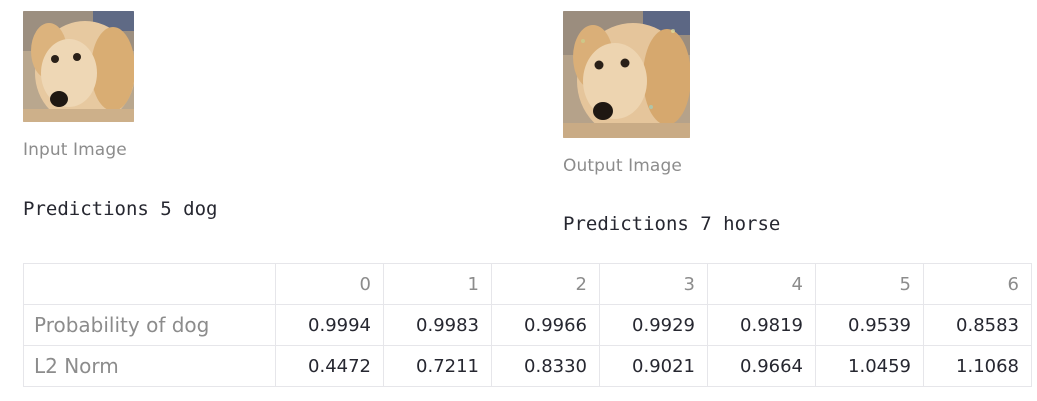 Image resolution: width=1037 pixels, height=401 pixels. Describe the element at coordinates (622, 166) in the screenshot. I see `output-image-caption: Output Image` at that location.